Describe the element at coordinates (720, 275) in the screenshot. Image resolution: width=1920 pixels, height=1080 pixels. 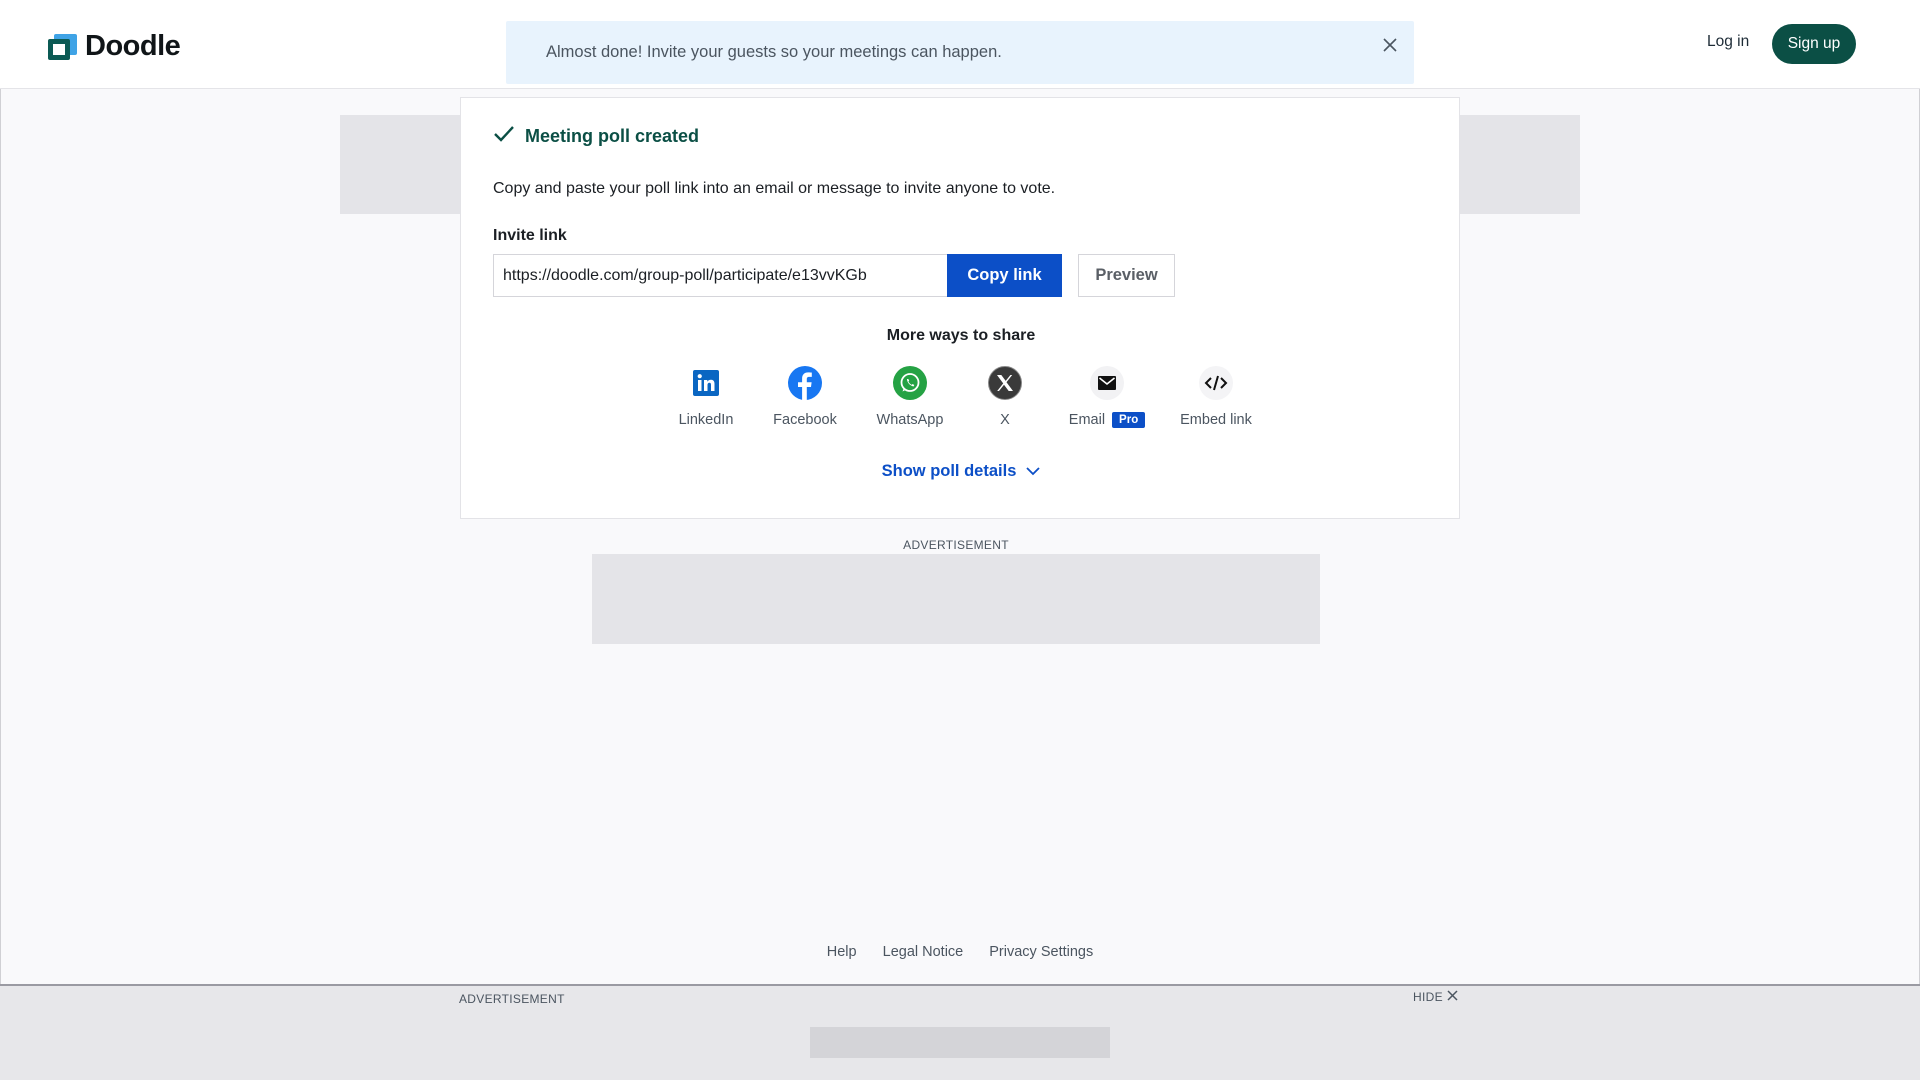
I see `invite-link-input` at that location.